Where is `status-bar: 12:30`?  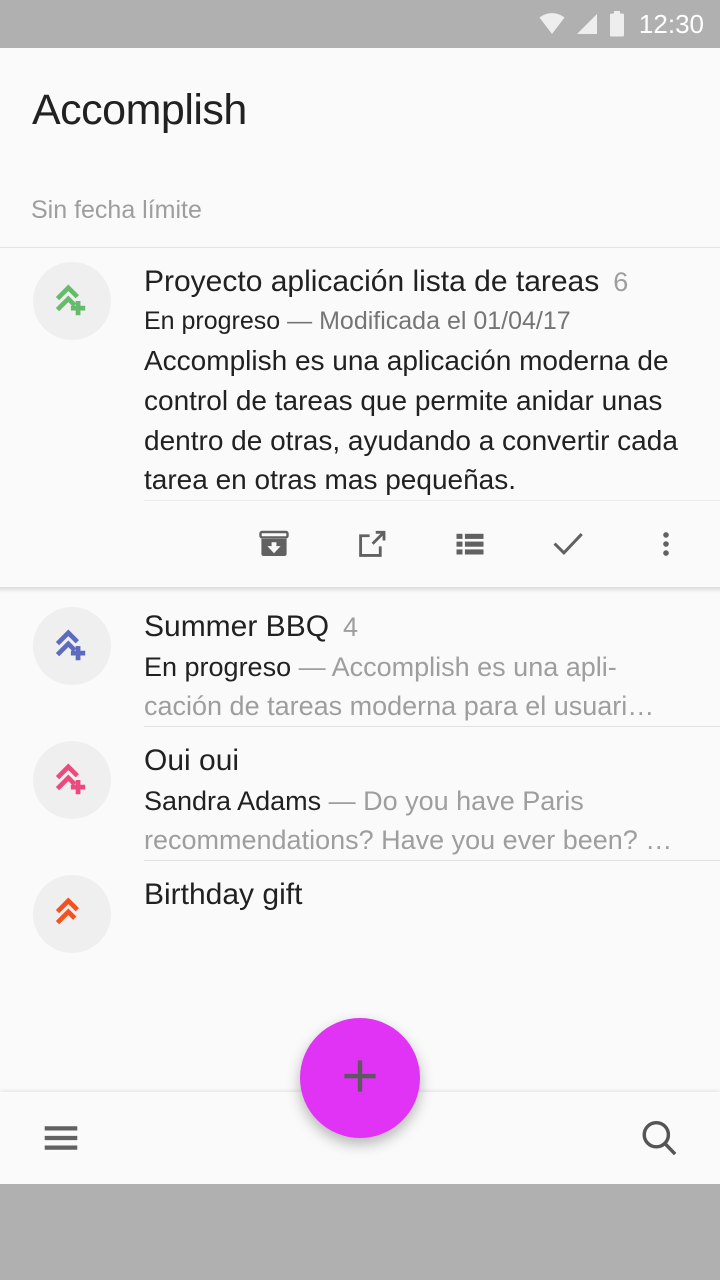
status-bar: 12:30 is located at coordinates (360, 24).